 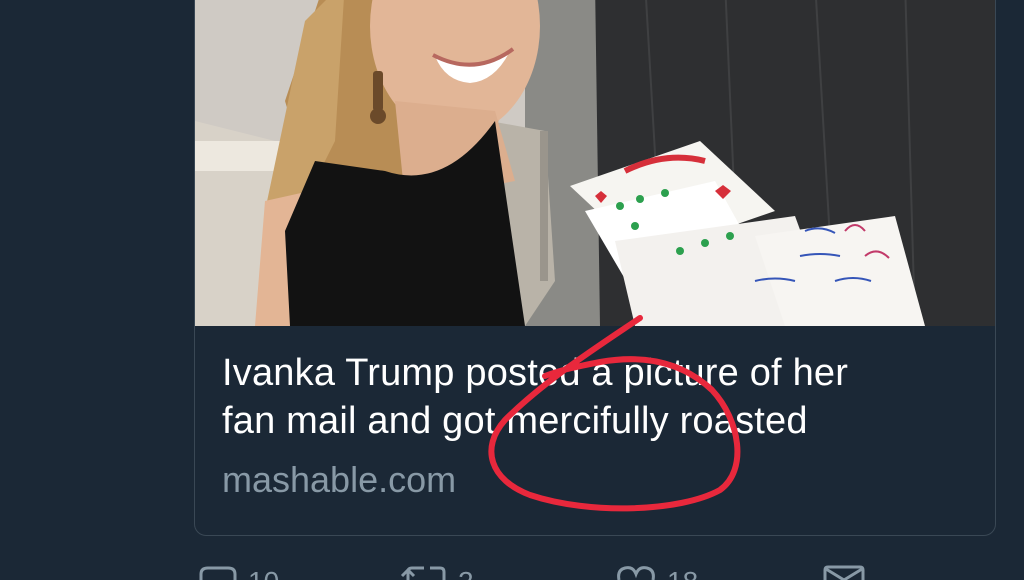 I want to click on envelope-icon, so click(x=844, y=572).